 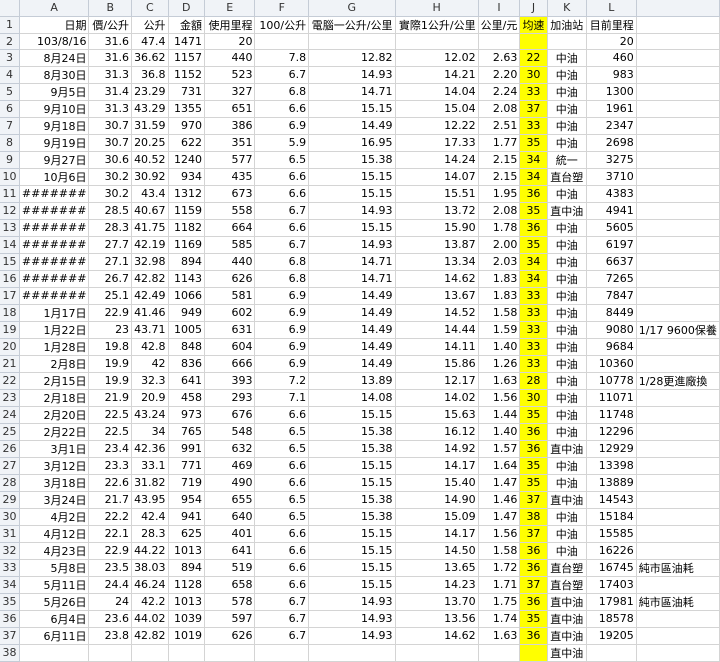 What do you see at coordinates (499, 262) in the screenshot?
I see `cell: 2.03` at bounding box center [499, 262].